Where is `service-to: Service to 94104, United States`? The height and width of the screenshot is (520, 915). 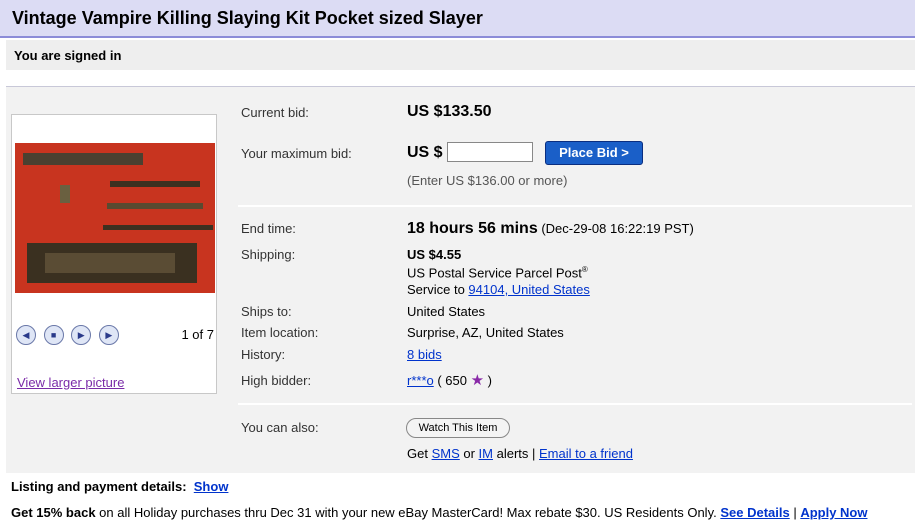
service-to: Service to 94104, United States is located at coordinates (498, 289).